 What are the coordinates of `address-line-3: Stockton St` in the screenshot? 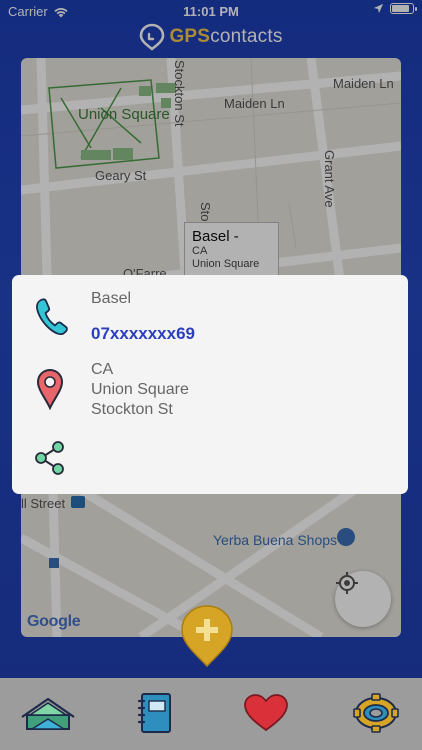 It's located at (132, 409).